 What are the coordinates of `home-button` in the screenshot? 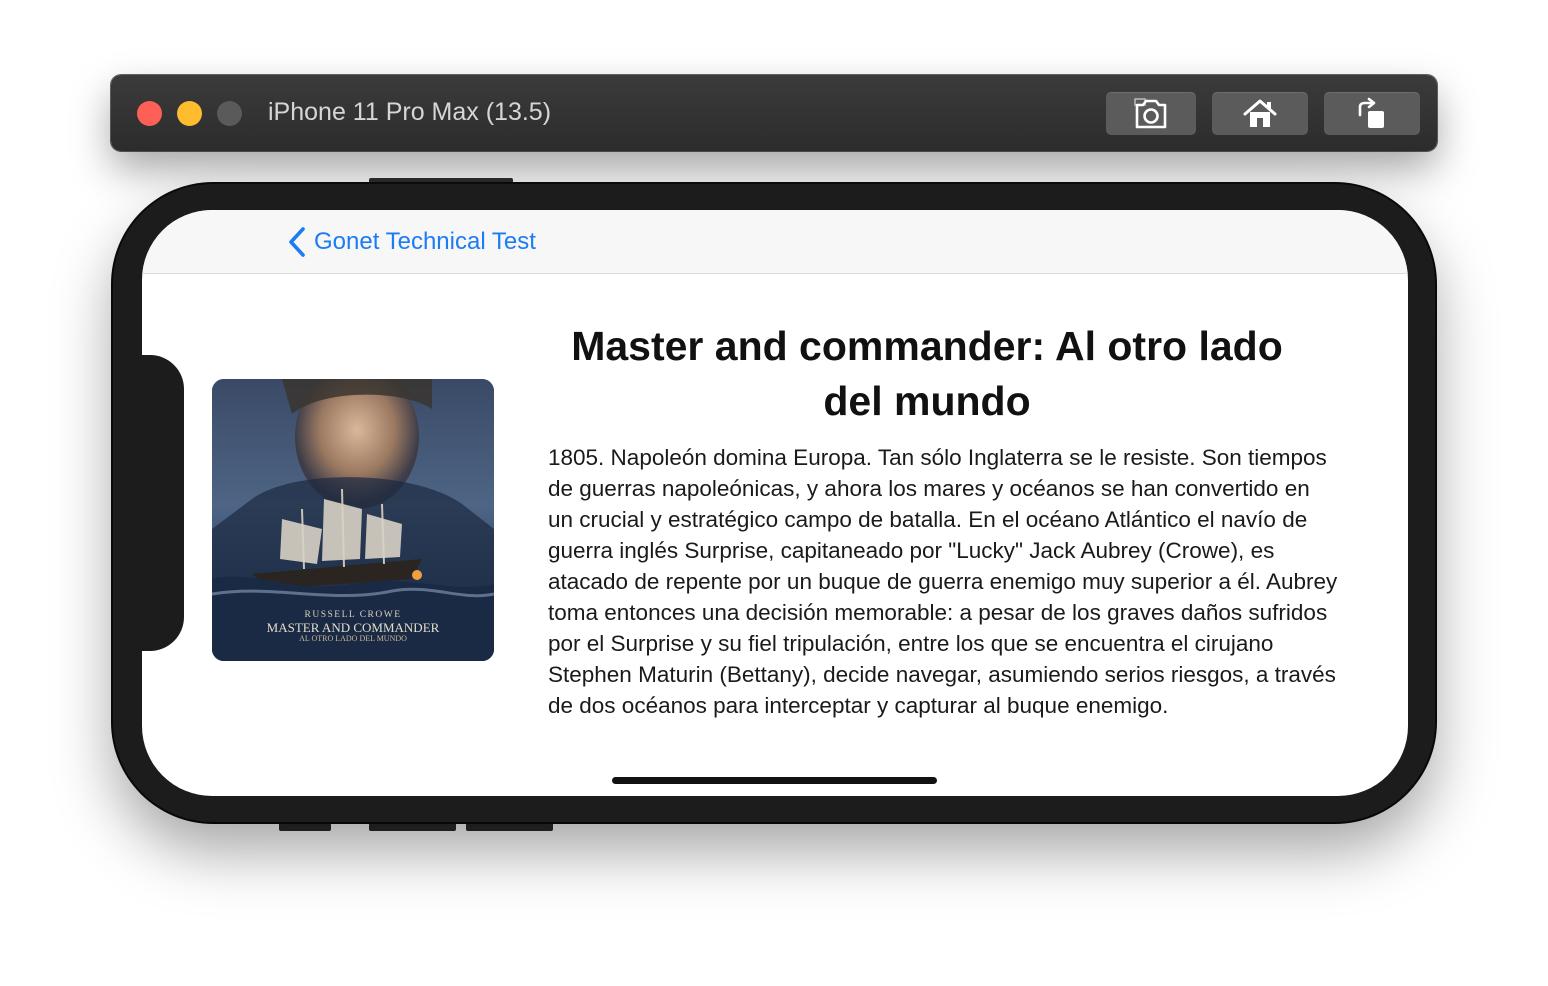 It's located at (1260, 113).